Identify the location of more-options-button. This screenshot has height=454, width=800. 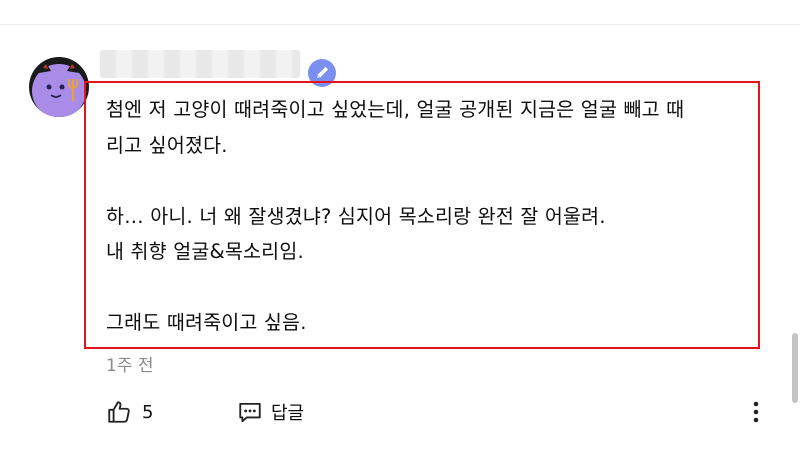
(756, 412).